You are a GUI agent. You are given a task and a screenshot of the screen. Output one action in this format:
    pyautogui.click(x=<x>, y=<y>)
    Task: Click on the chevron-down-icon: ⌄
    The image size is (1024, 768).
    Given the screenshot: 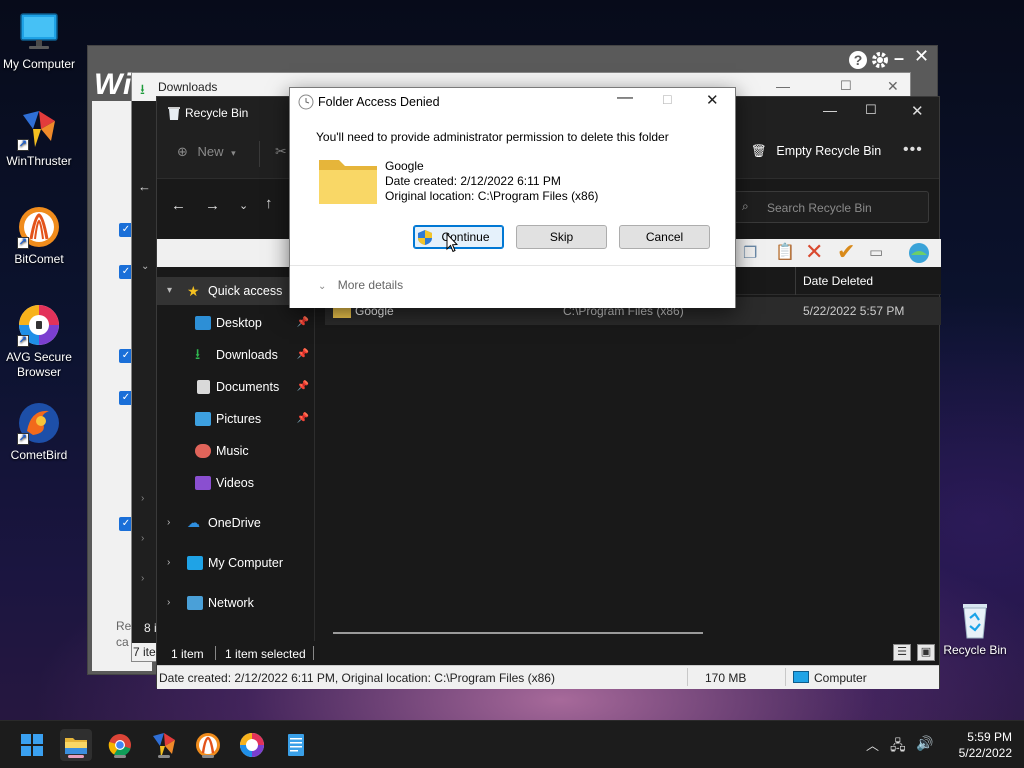 What is the action you would take?
    pyautogui.click(x=145, y=266)
    